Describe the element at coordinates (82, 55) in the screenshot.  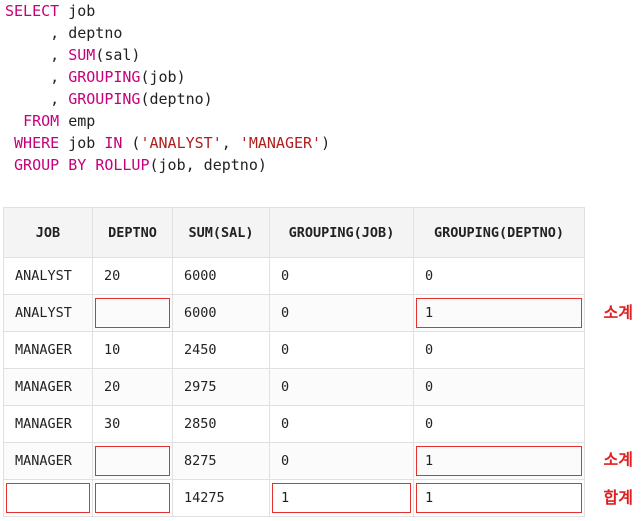
I see `function-sum: SUM` at that location.